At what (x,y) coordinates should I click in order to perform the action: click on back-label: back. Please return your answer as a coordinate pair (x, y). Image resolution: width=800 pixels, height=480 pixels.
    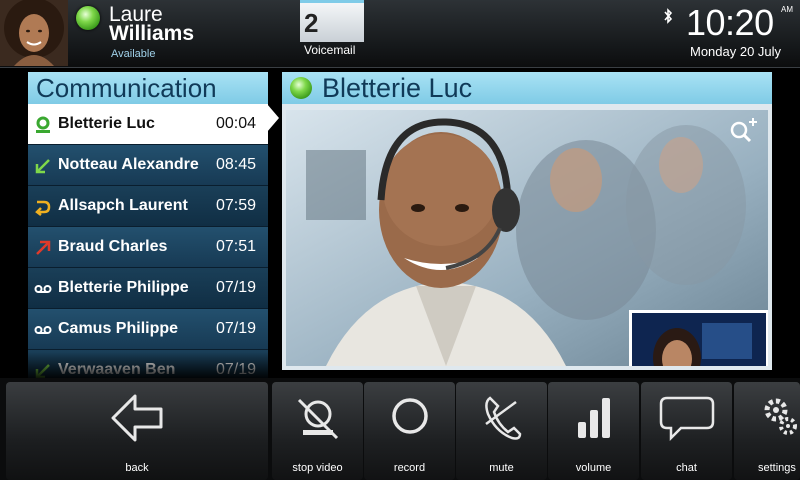
    Looking at the image, I should click on (137, 468).